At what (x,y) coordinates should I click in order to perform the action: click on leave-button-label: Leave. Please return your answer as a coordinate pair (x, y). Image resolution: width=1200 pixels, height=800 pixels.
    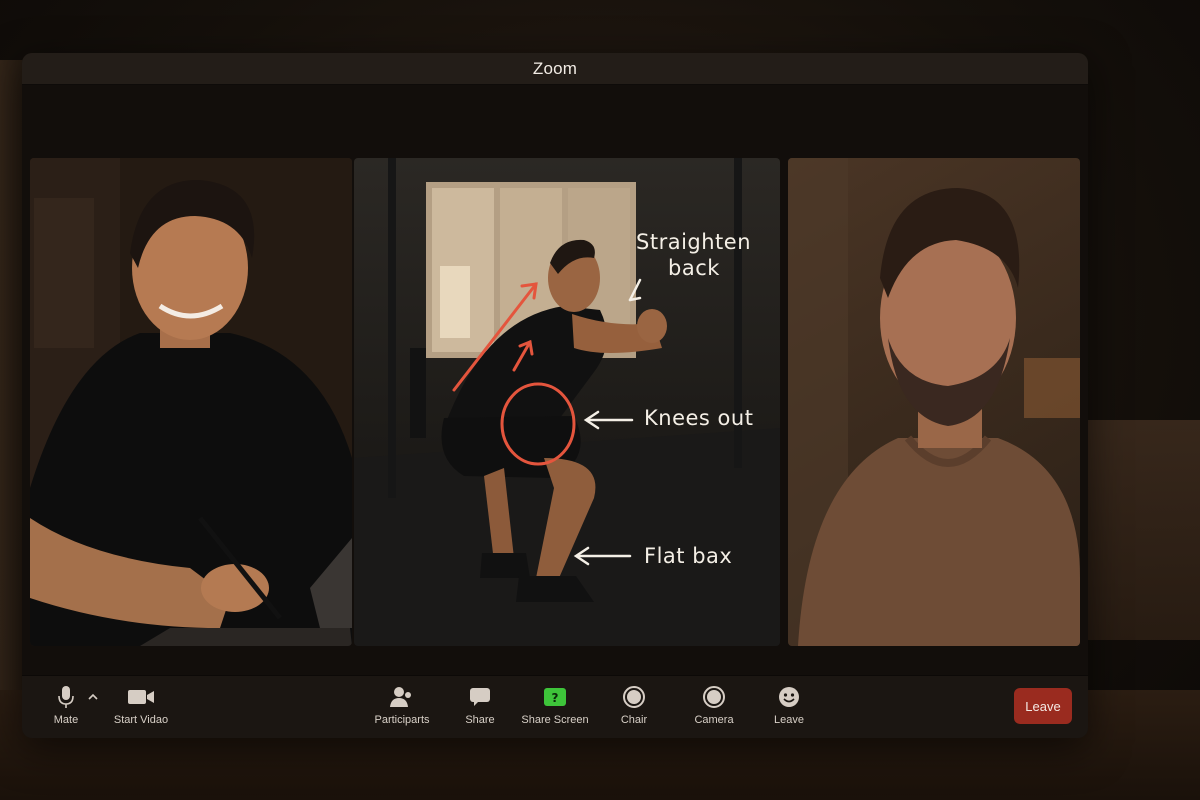
    Looking at the image, I should click on (1043, 706).